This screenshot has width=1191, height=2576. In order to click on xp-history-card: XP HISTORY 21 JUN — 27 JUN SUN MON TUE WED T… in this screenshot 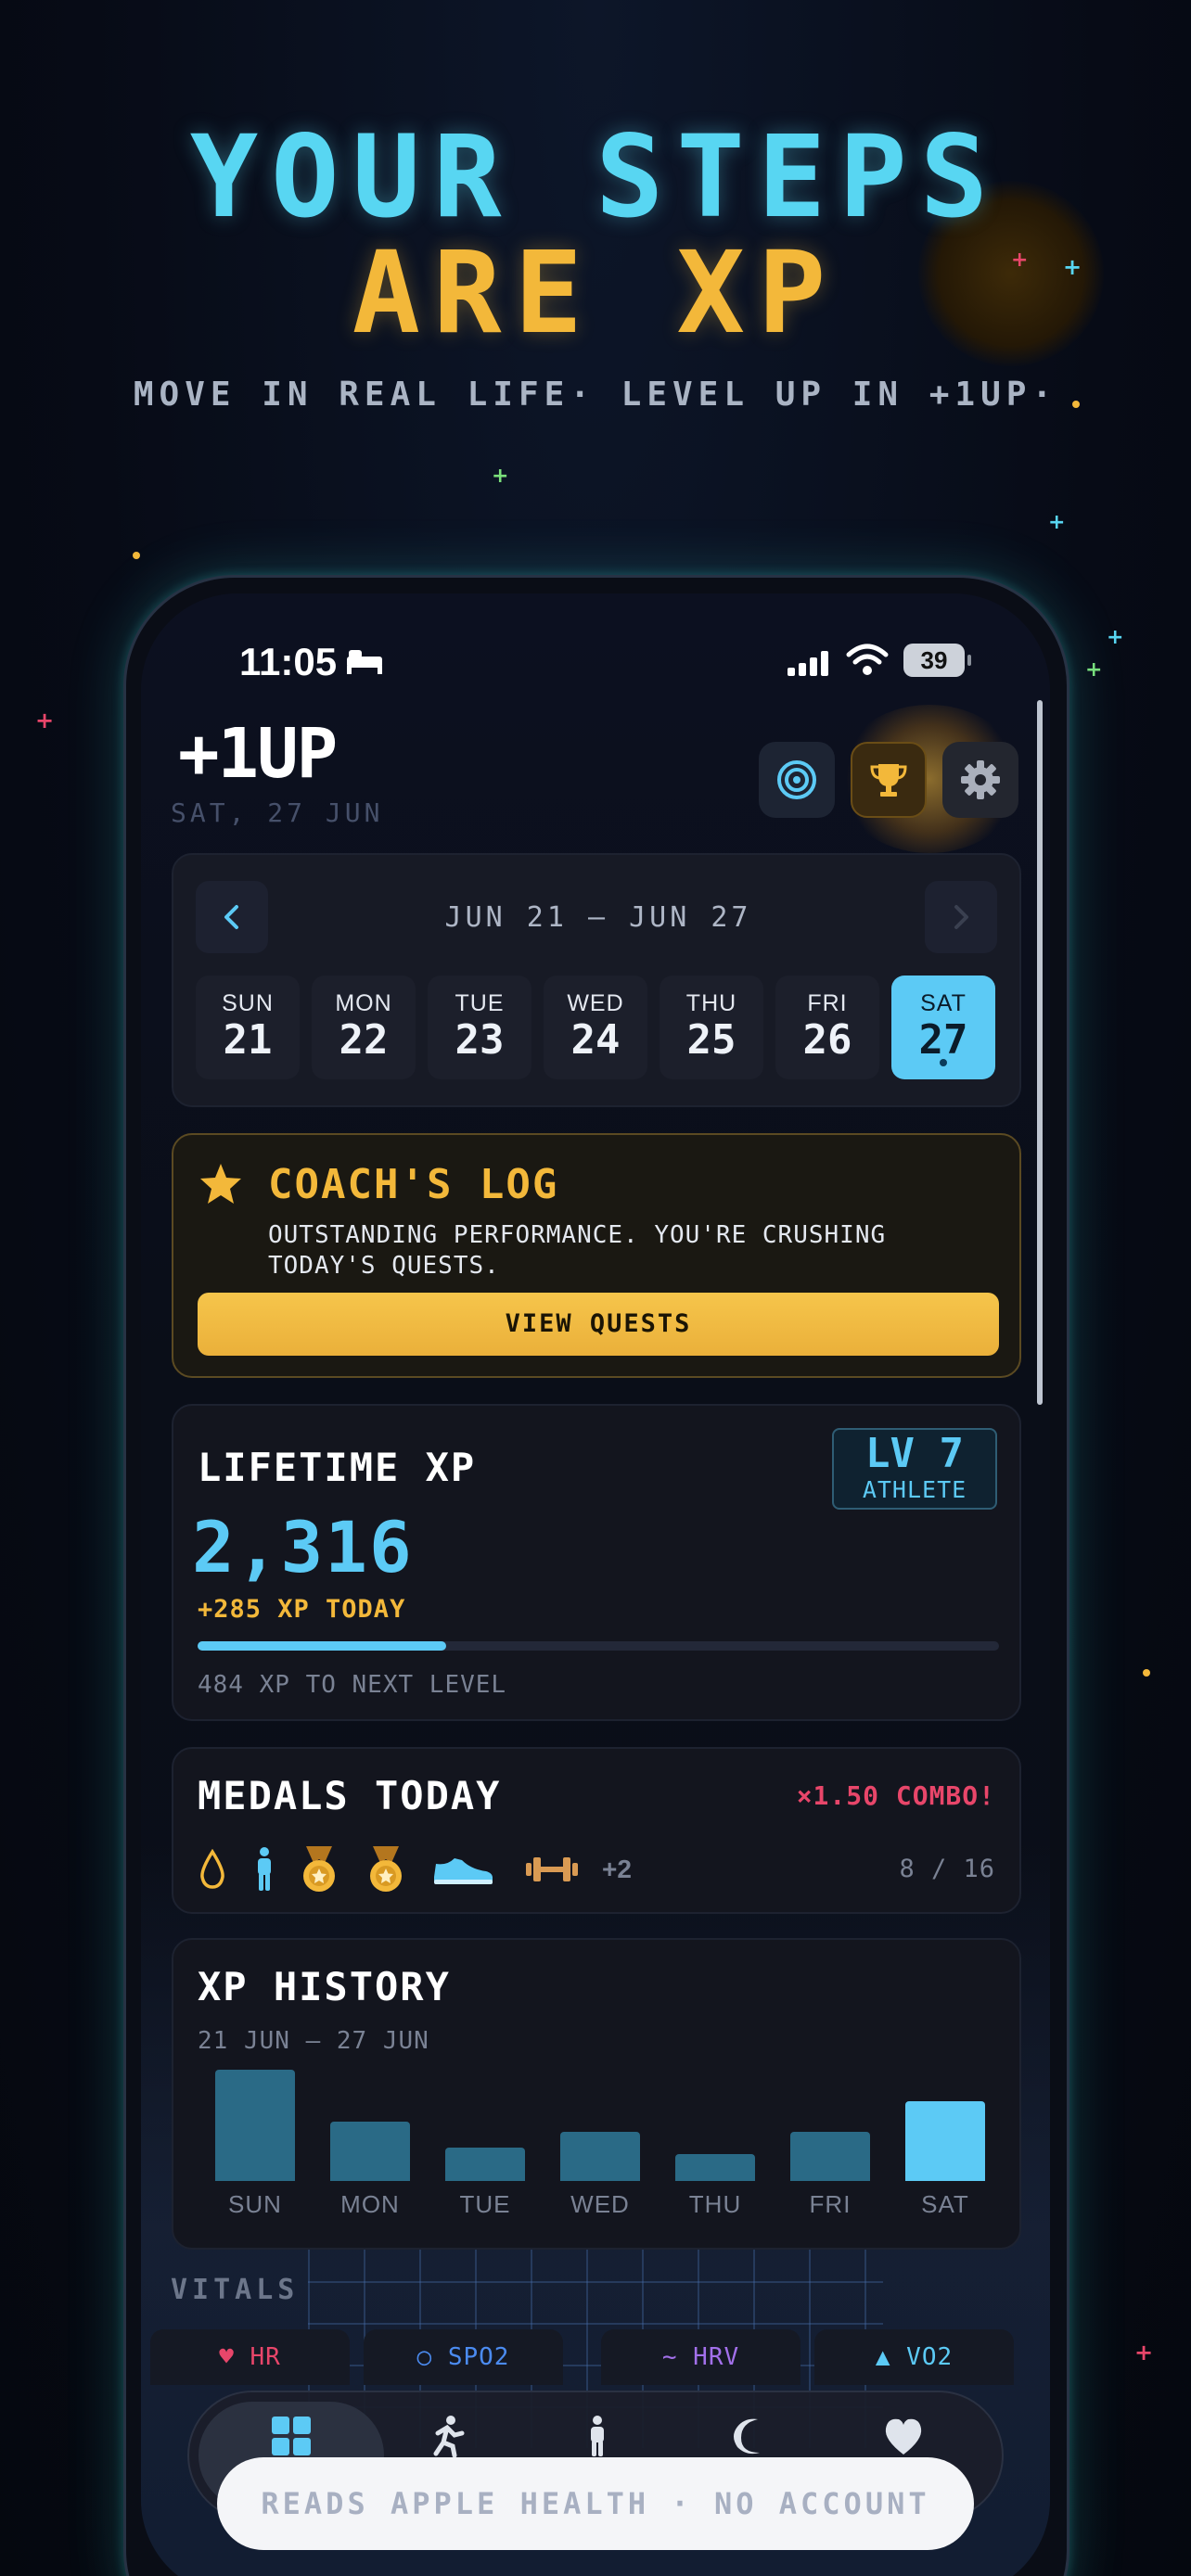, I will do `click(597, 2094)`.